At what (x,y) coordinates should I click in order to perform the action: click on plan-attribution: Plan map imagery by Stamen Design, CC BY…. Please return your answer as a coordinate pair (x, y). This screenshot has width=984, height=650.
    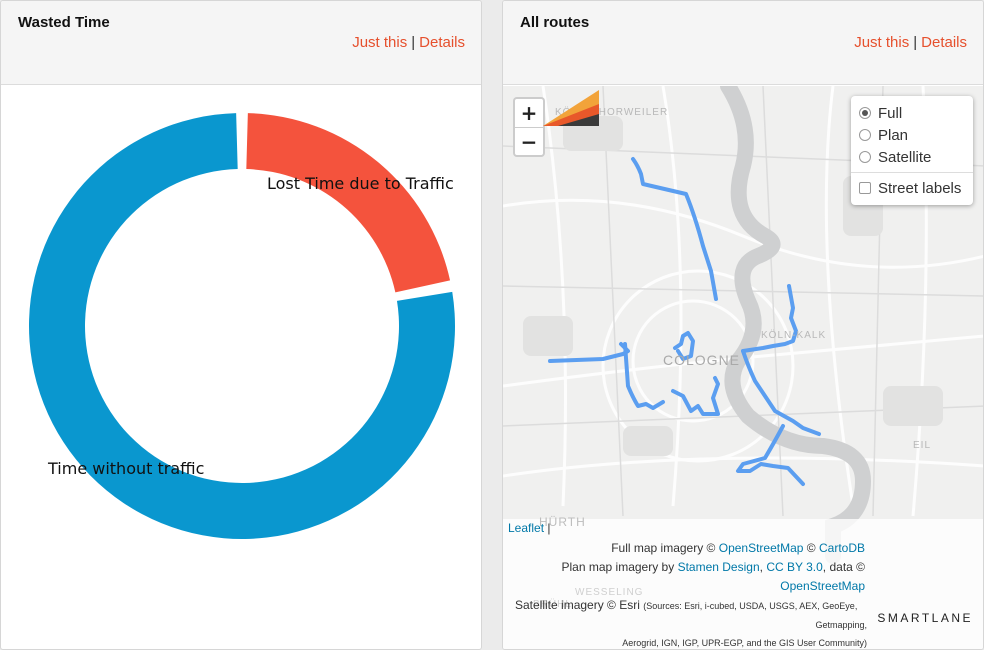
    Looking at the image, I should click on (685, 567).